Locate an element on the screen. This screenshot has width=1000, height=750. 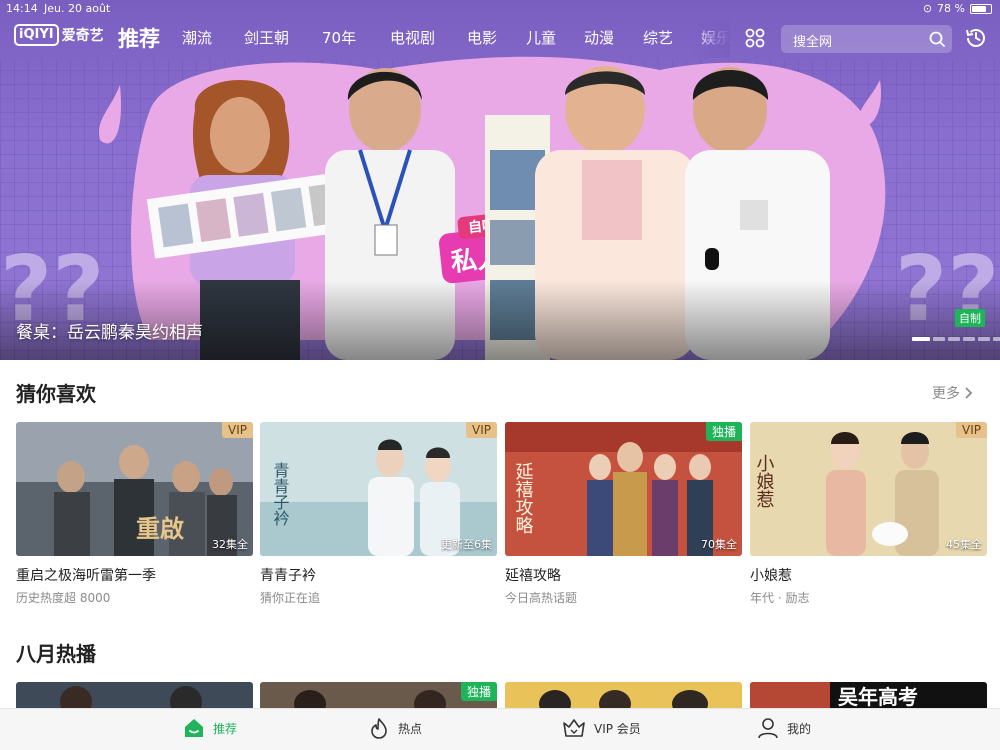
search-icon is located at coordinates (937, 39).